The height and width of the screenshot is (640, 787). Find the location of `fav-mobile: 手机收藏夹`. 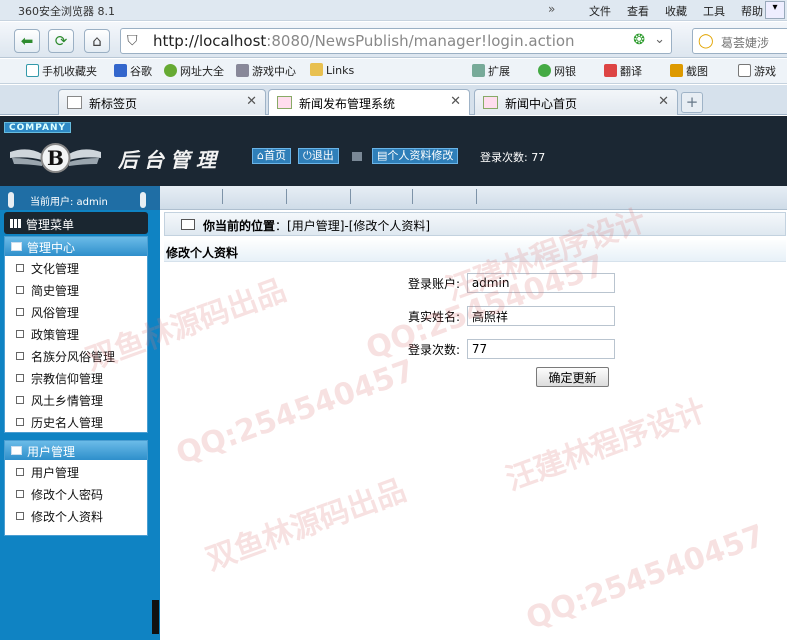

fav-mobile: 手机收藏夹 is located at coordinates (61, 71).